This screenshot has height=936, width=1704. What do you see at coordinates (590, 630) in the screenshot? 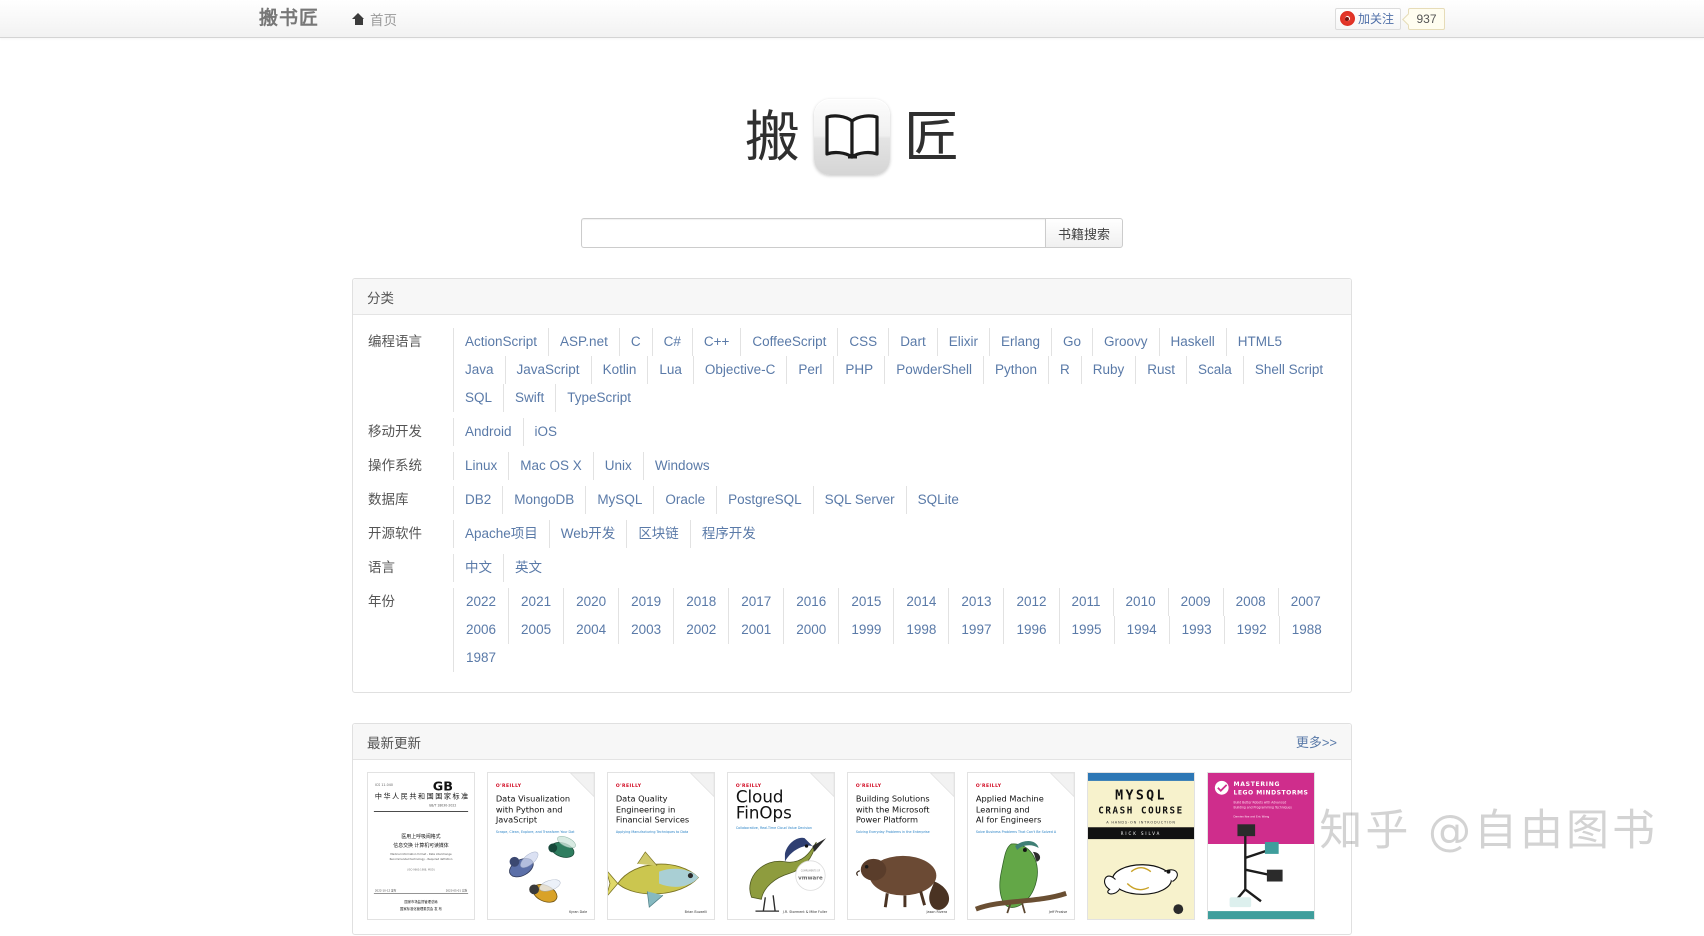
I see `category-link: 2004` at bounding box center [590, 630].